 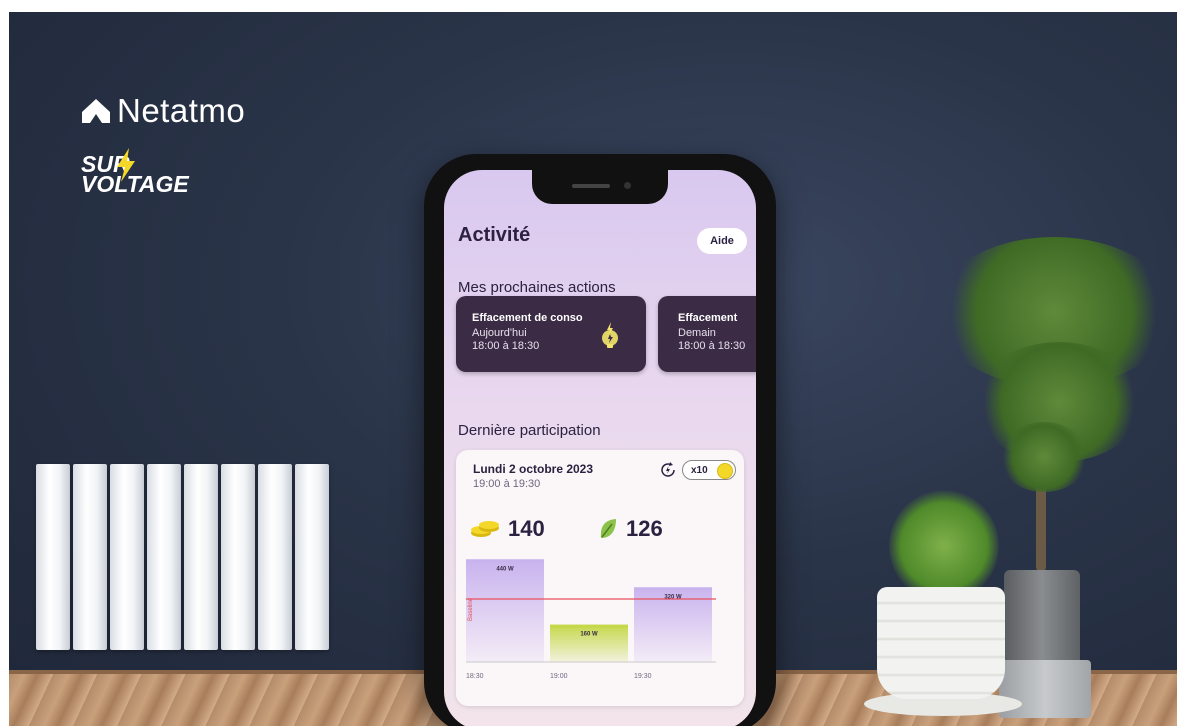 I want to click on lightbulb-bolt-icon, so click(x=610, y=335).